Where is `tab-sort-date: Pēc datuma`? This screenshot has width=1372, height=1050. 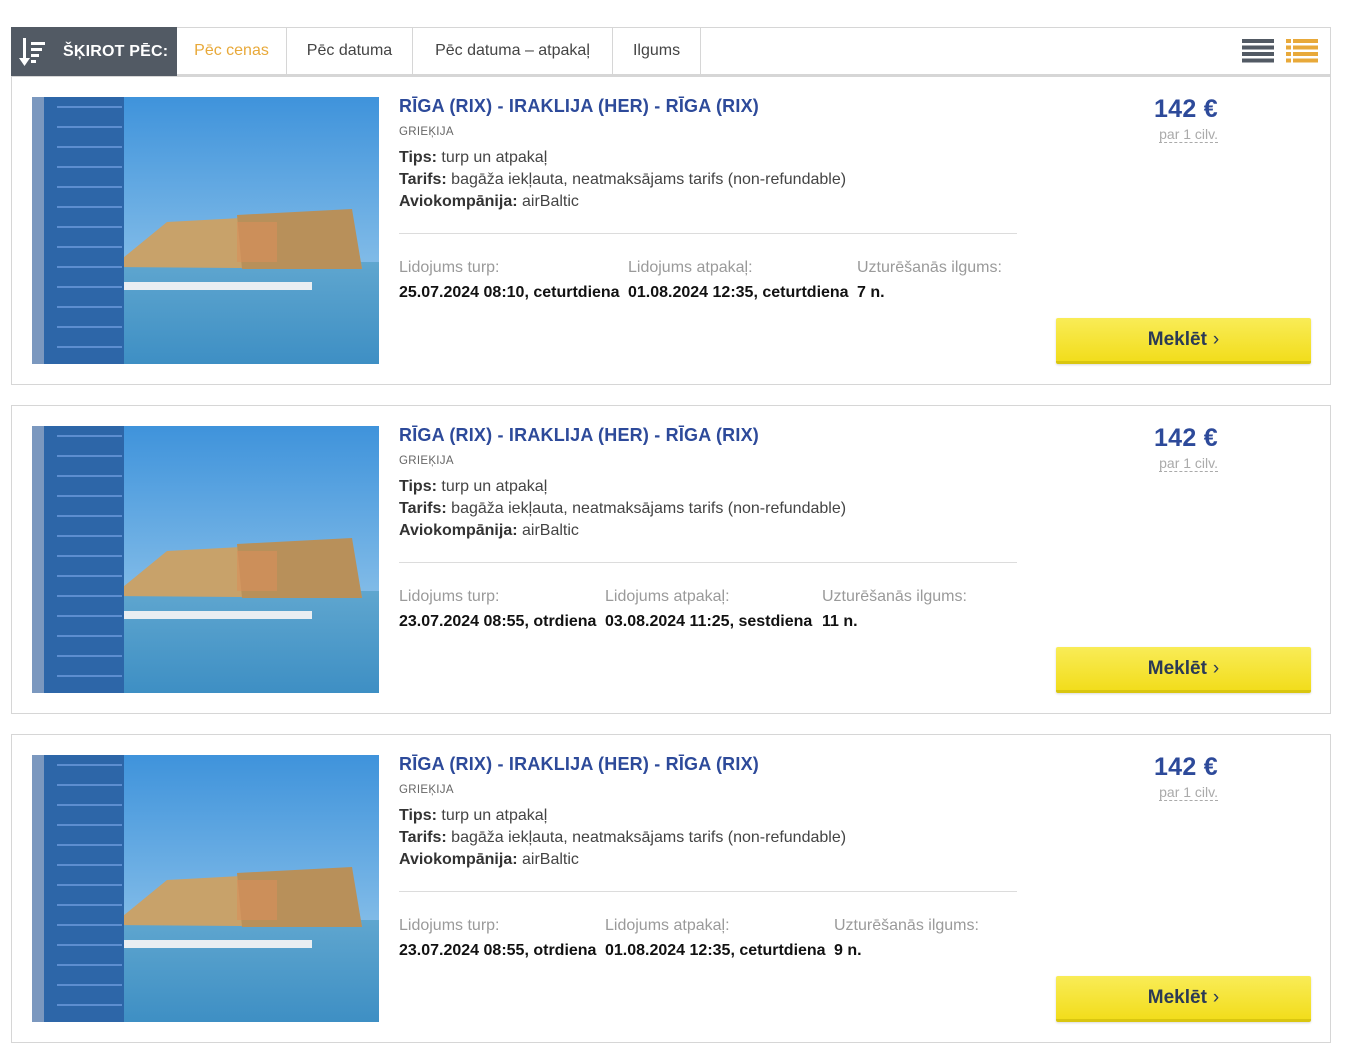 tab-sort-date: Pēc datuma is located at coordinates (350, 51).